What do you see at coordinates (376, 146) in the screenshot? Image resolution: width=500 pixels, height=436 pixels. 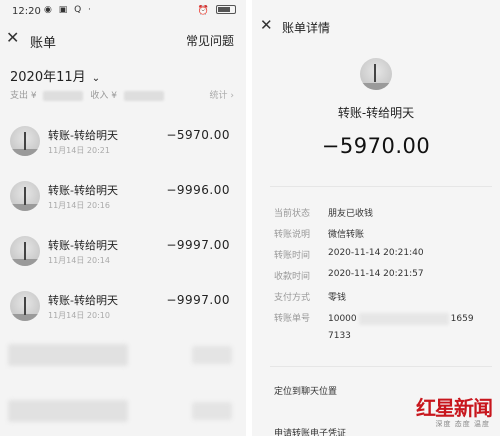 I see `transfer-amount: −5970.00` at bounding box center [376, 146].